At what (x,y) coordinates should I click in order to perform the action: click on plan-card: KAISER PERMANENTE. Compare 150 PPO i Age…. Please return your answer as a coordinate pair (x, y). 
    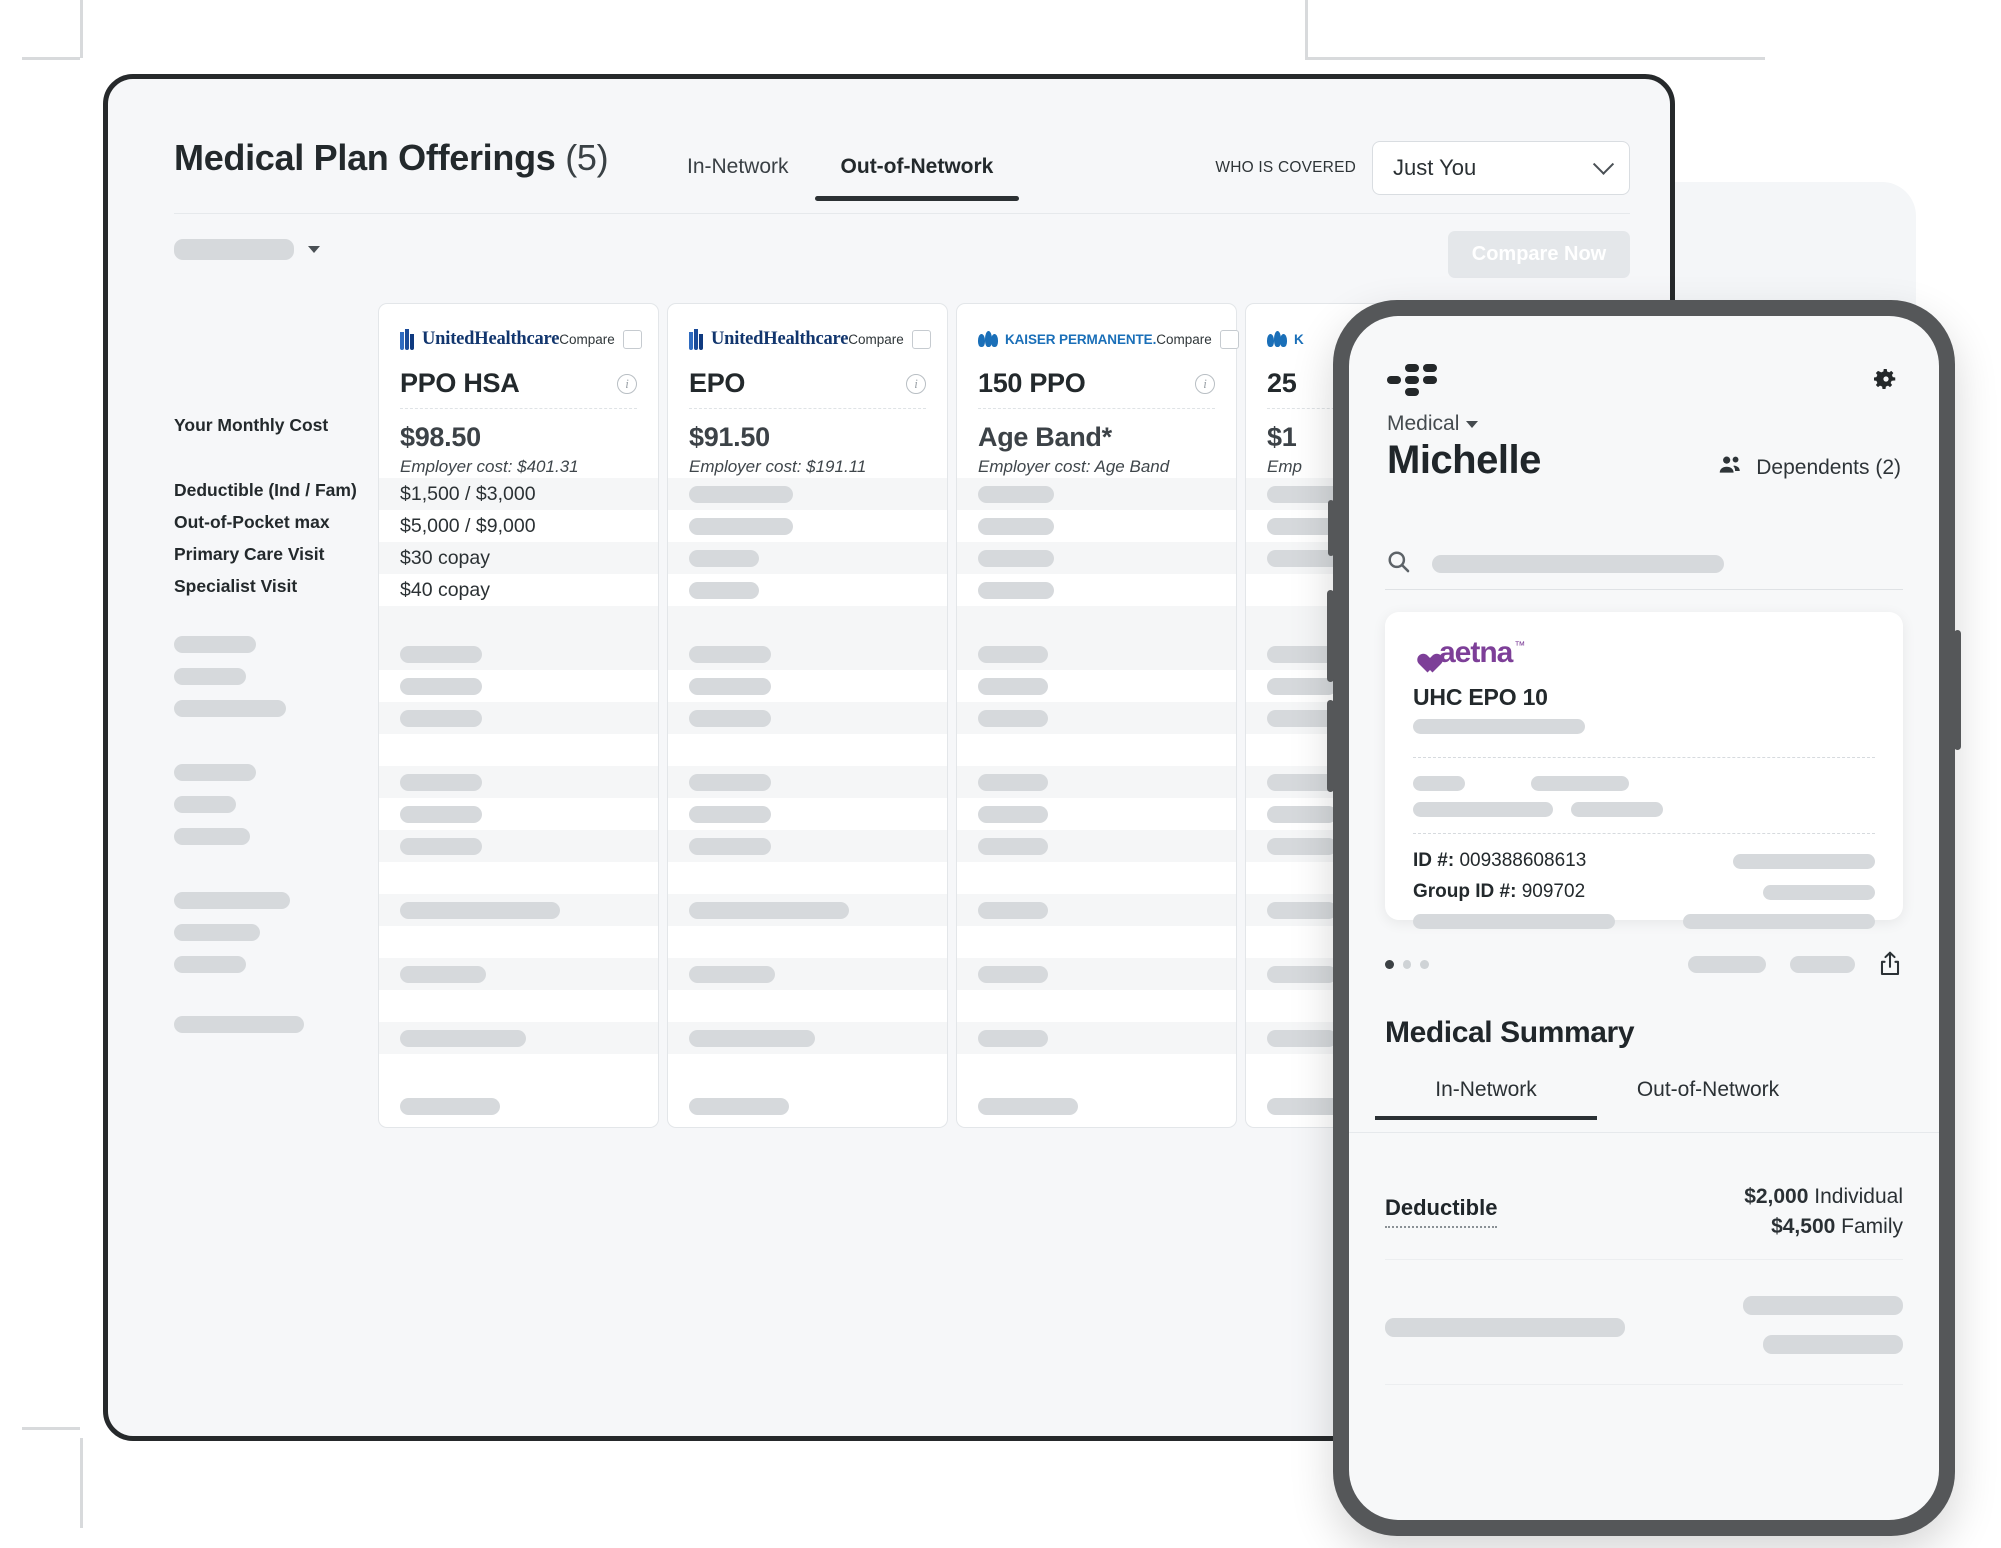
    Looking at the image, I should click on (1097, 400).